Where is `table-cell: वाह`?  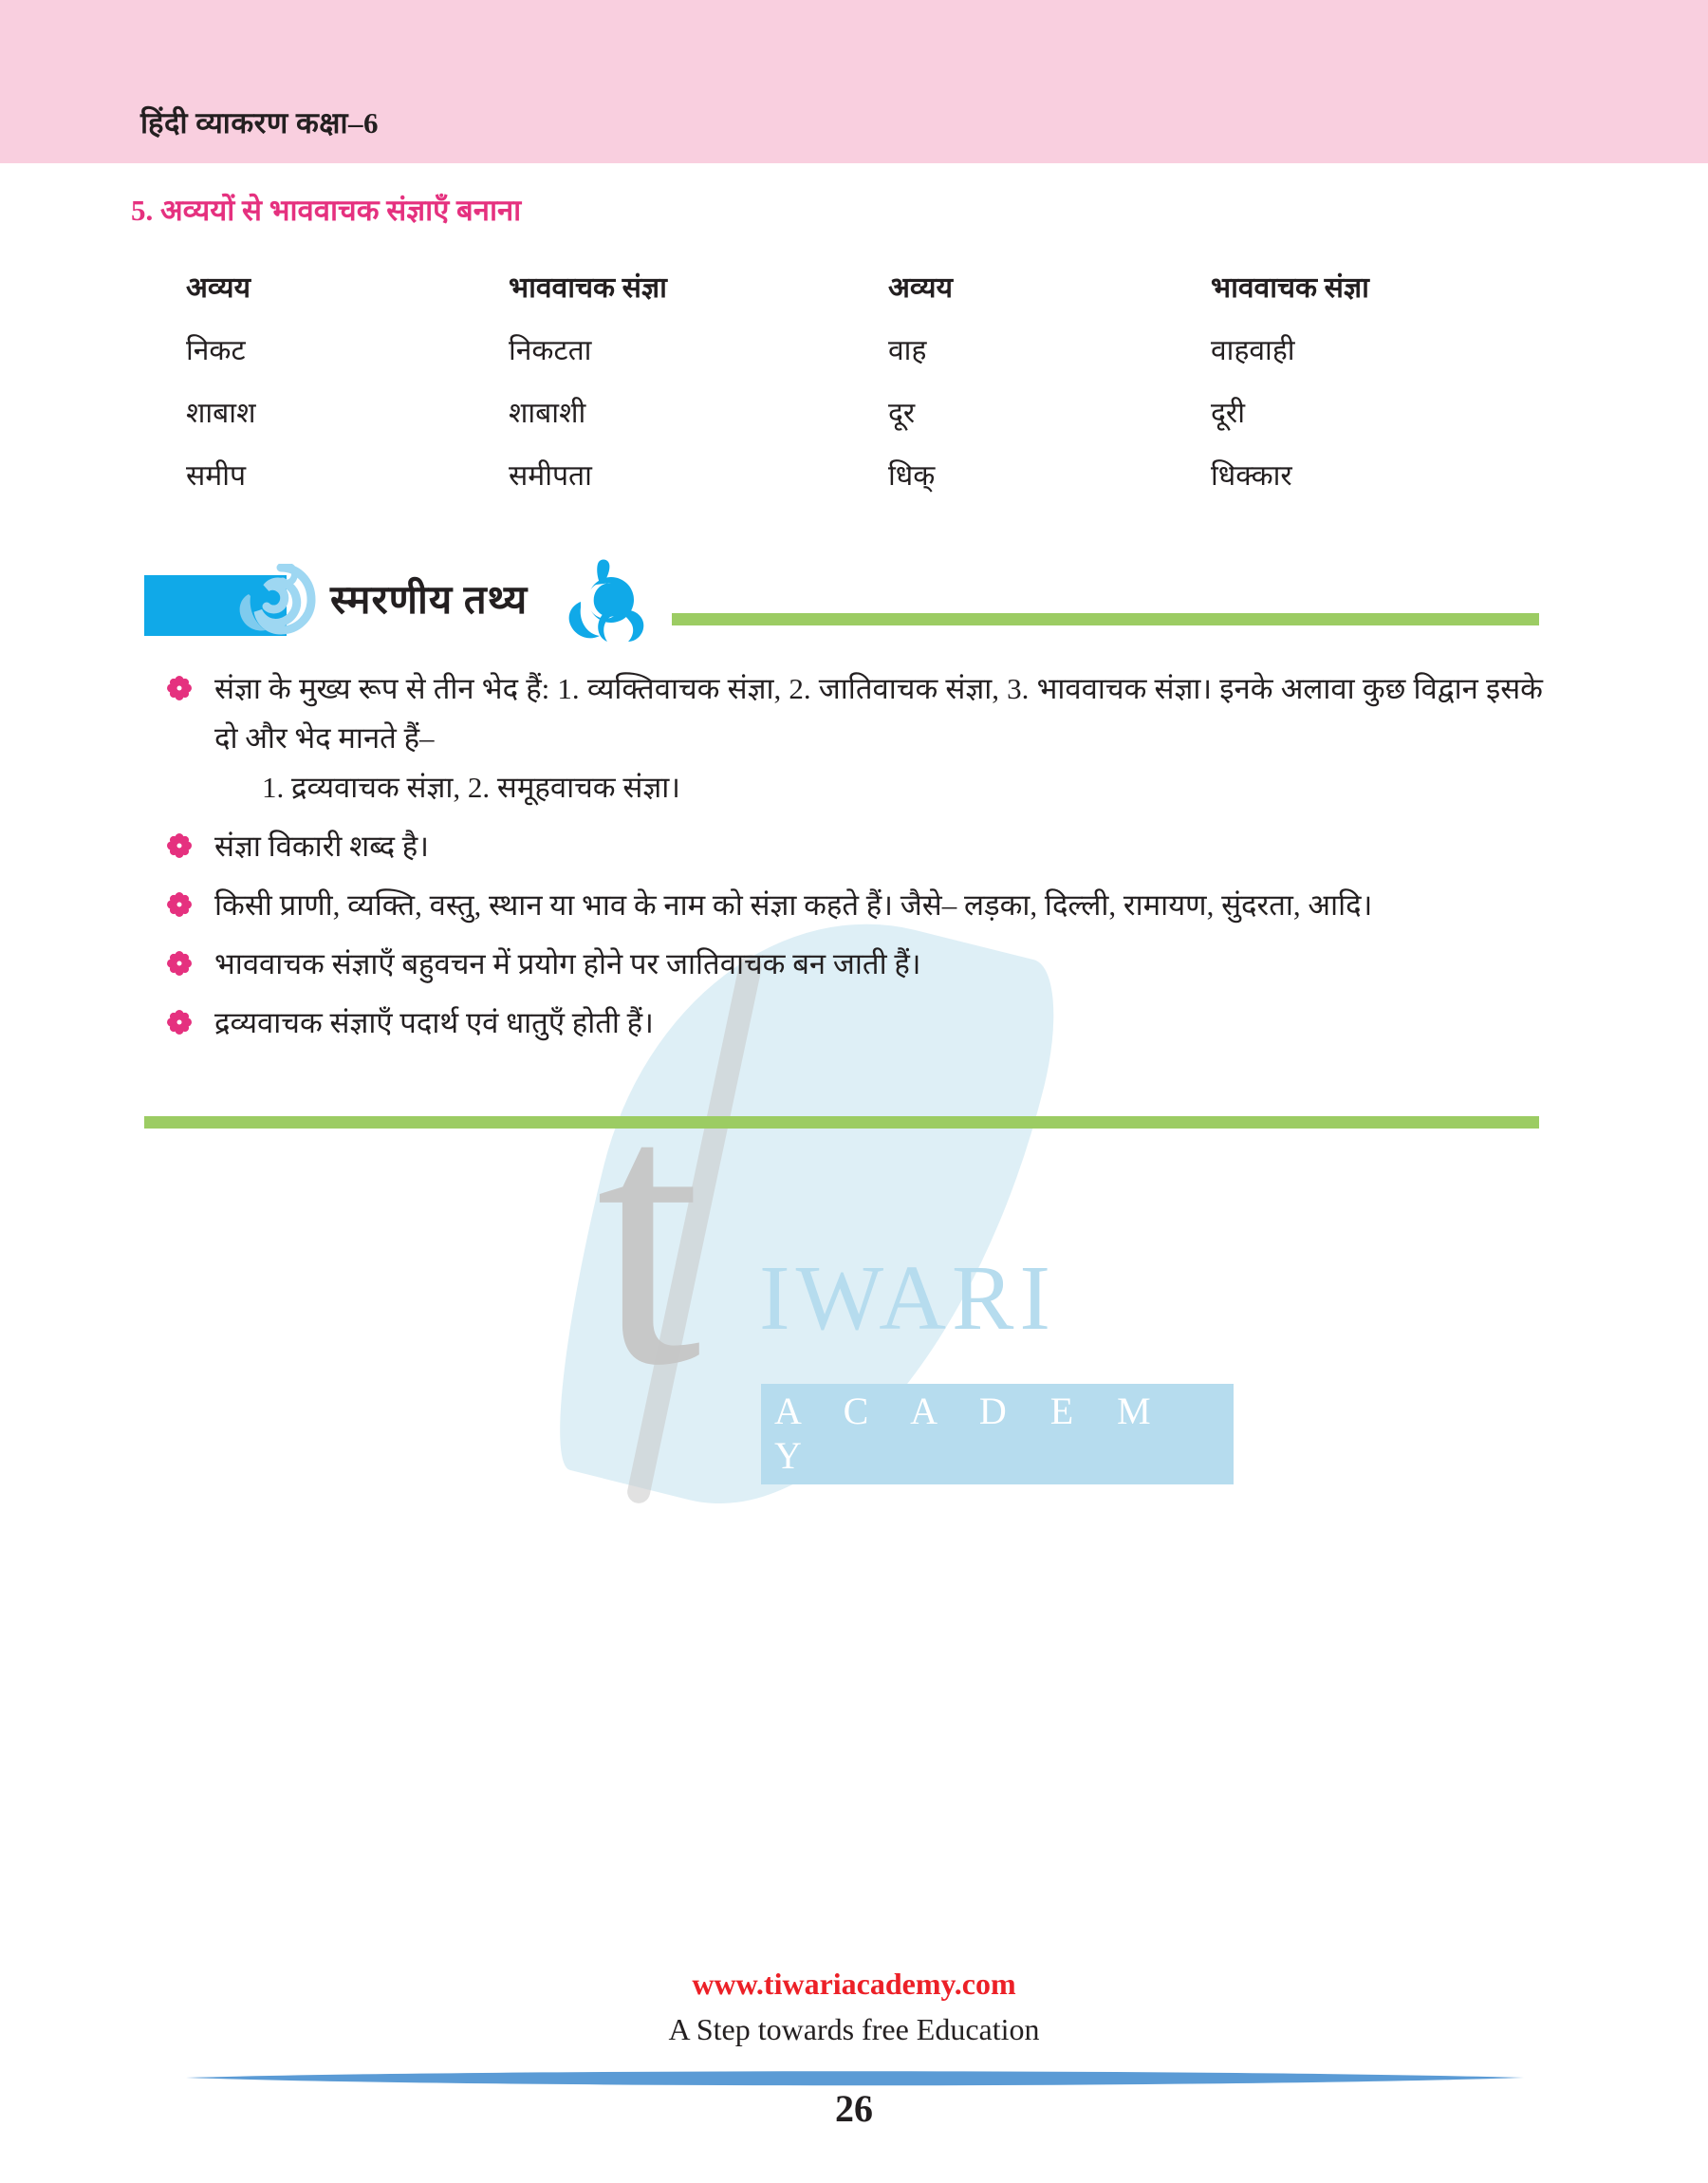 table-cell: वाह is located at coordinates (908, 350).